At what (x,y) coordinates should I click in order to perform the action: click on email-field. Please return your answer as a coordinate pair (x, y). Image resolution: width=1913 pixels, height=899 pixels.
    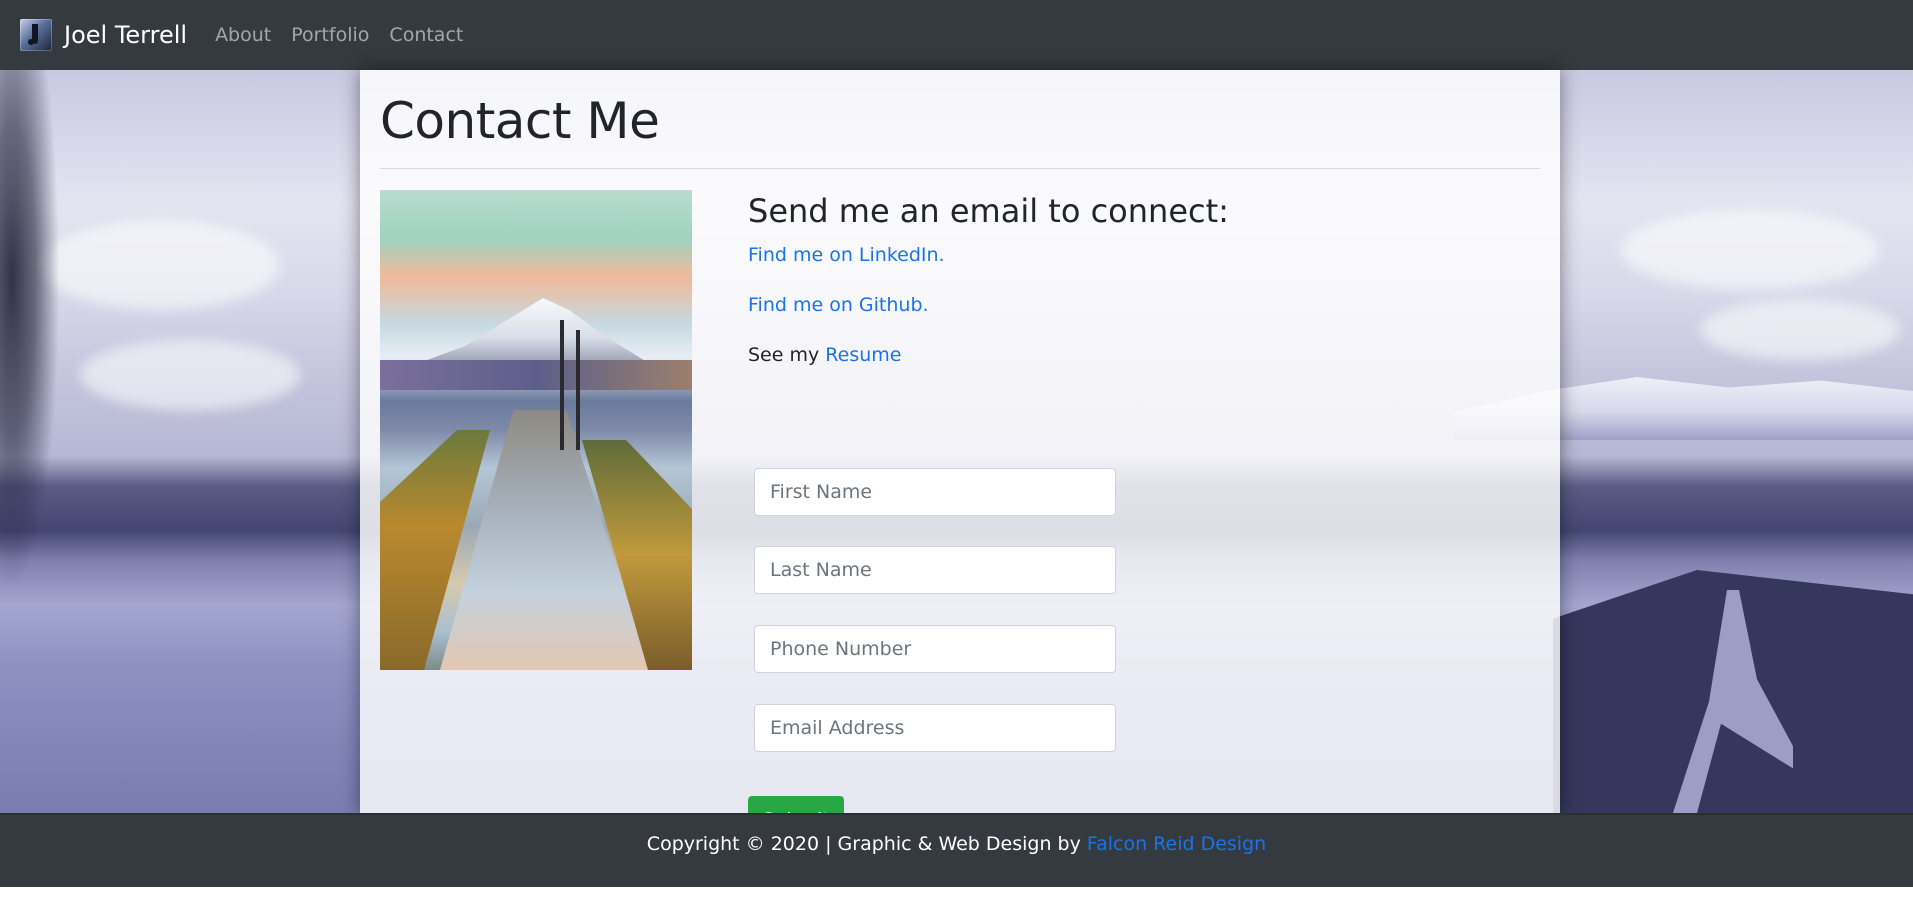
    Looking at the image, I should click on (935, 728).